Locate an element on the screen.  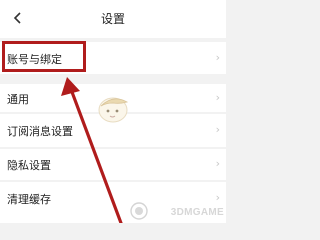
settings-item-label: 隐私设置 is located at coordinates (29, 165).